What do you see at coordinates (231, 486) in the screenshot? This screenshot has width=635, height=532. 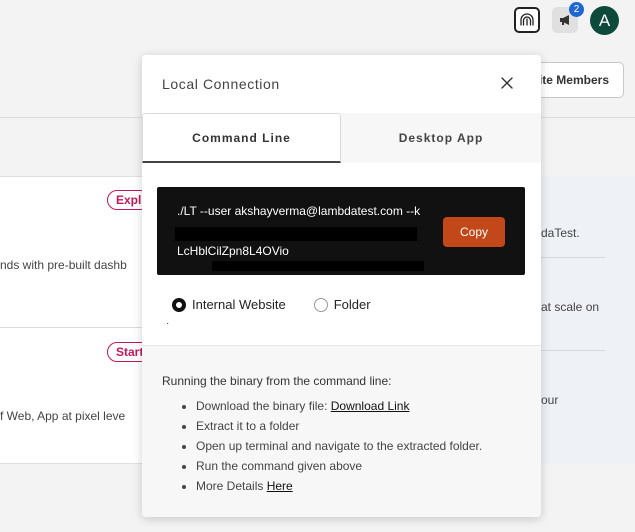 I see `step-text: More Details` at bounding box center [231, 486].